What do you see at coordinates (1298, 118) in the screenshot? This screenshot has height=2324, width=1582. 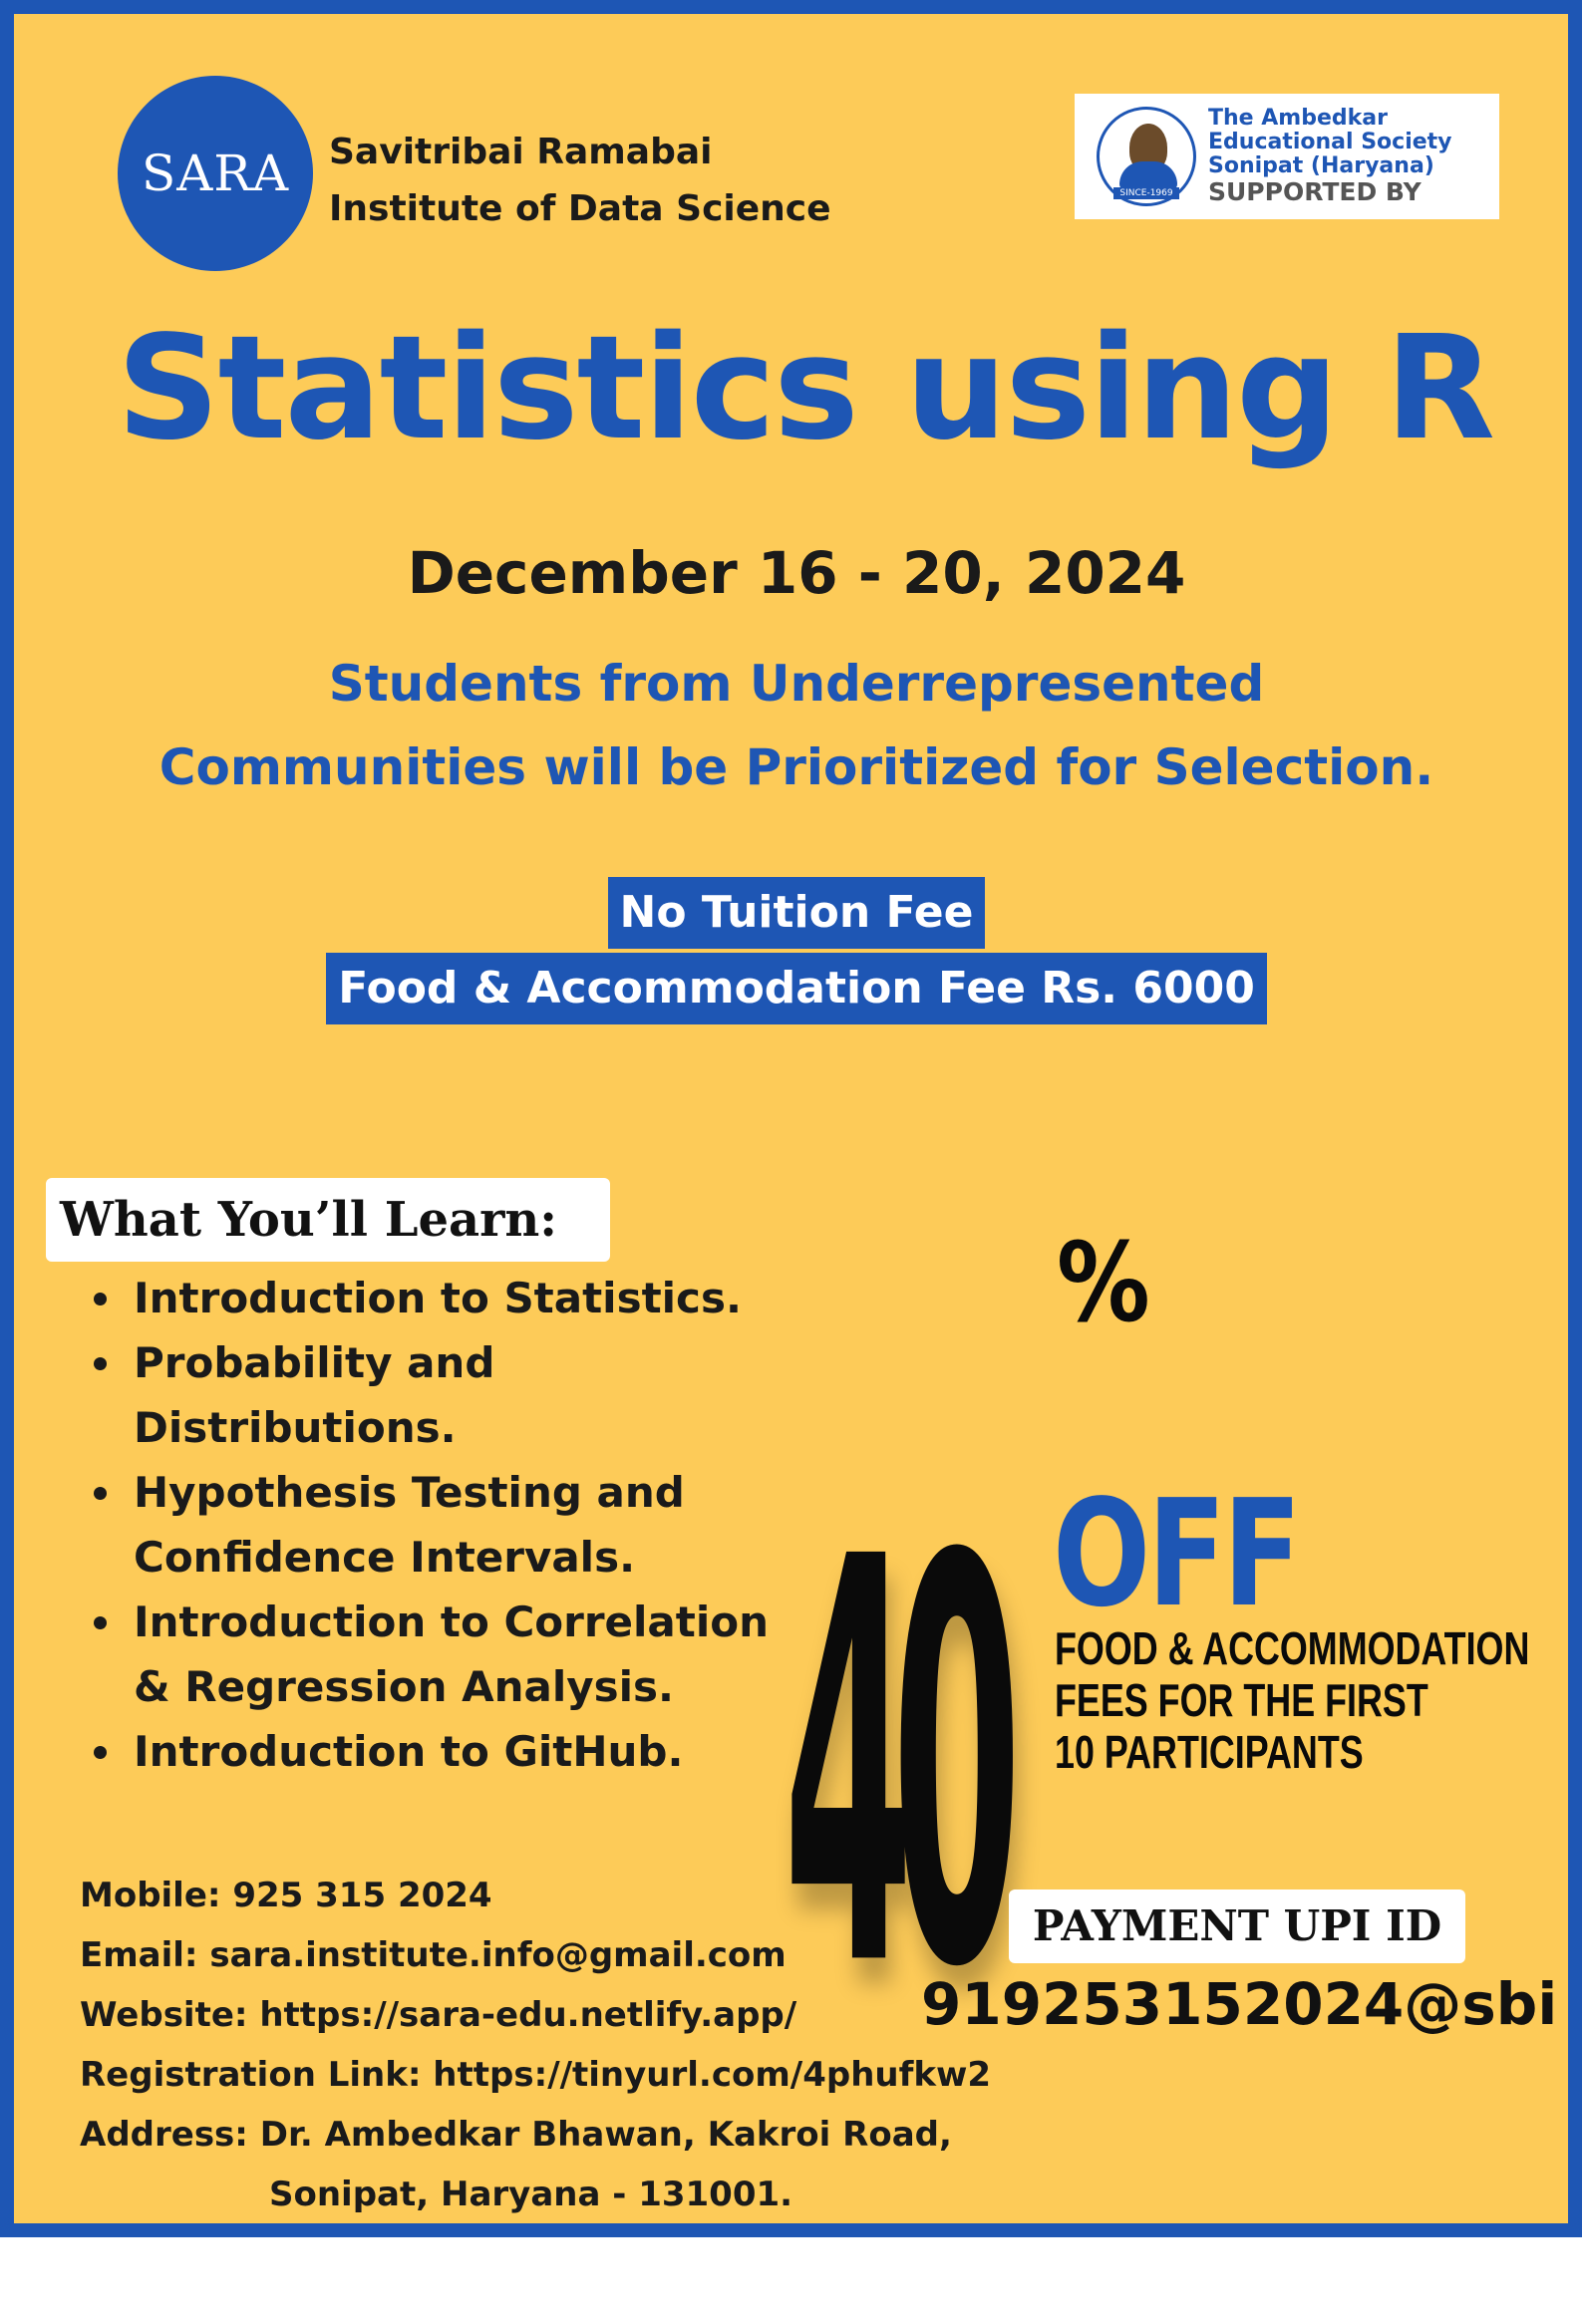 I see `society-name-line1: The Ambedkar` at bounding box center [1298, 118].